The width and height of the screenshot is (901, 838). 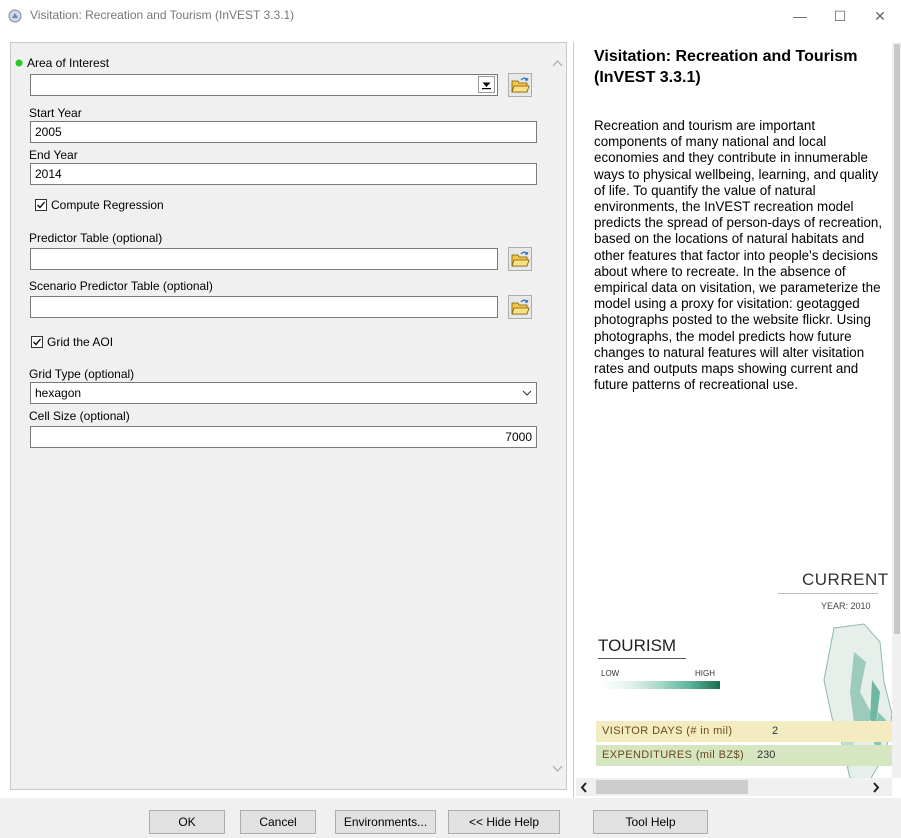 I want to click on figure-current-label: CURRENT, so click(x=845, y=579).